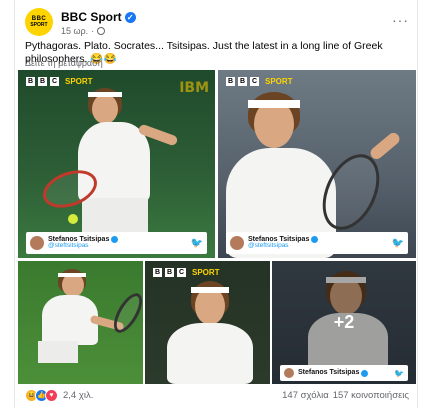 This screenshot has width=432, height=408. What do you see at coordinates (400, 20) in the screenshot?
I see `more-options-icon: ···` at bounding box center [400, 20].